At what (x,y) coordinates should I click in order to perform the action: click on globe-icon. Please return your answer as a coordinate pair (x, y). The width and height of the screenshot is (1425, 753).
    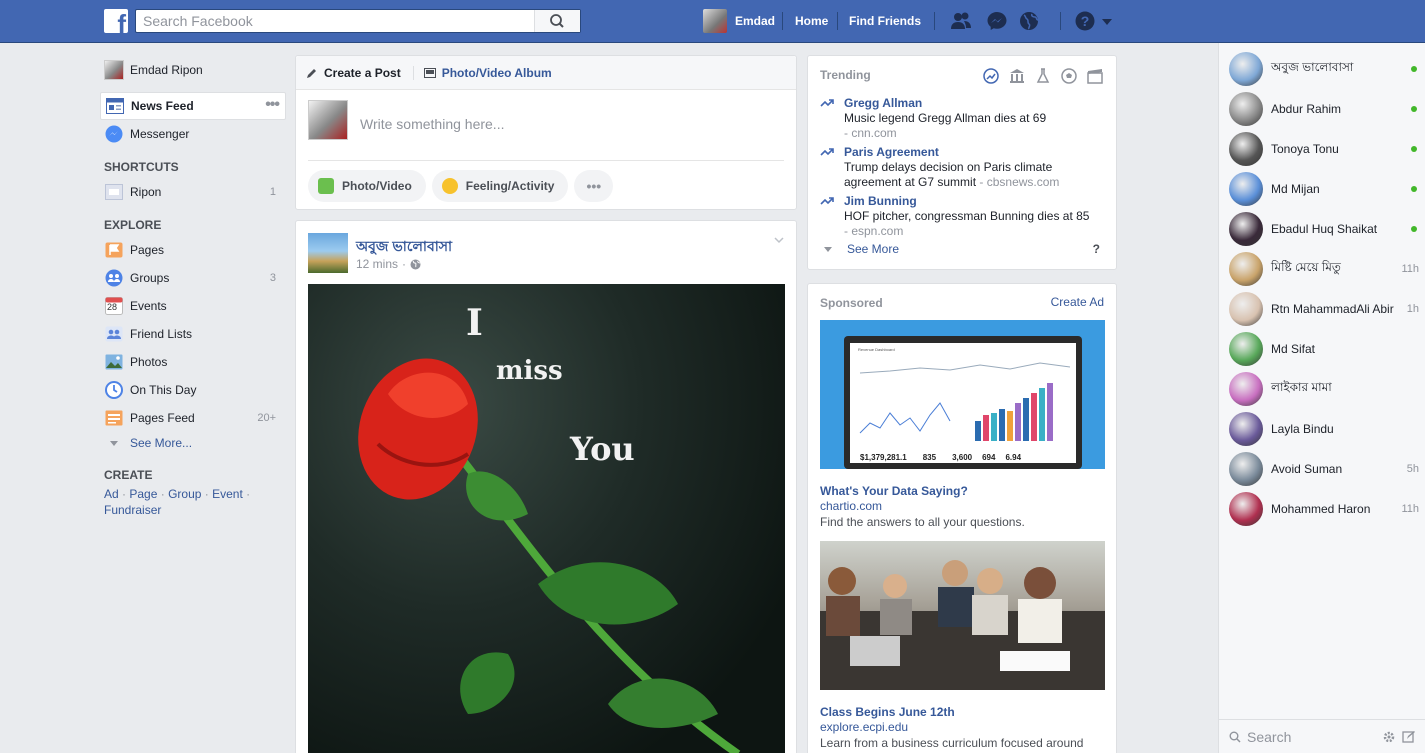
    Looking at the image, I should click on (1029, 21).